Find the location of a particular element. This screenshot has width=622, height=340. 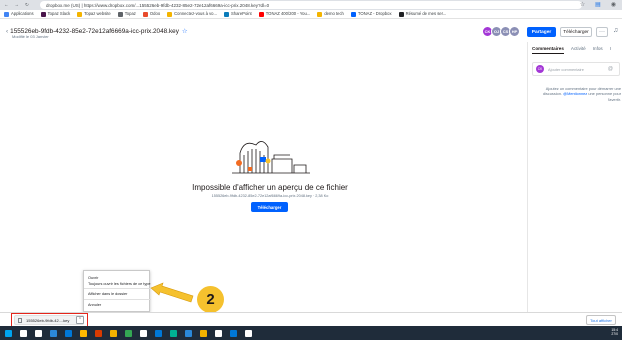

avatar: HP is located at coordinates (514, 31).